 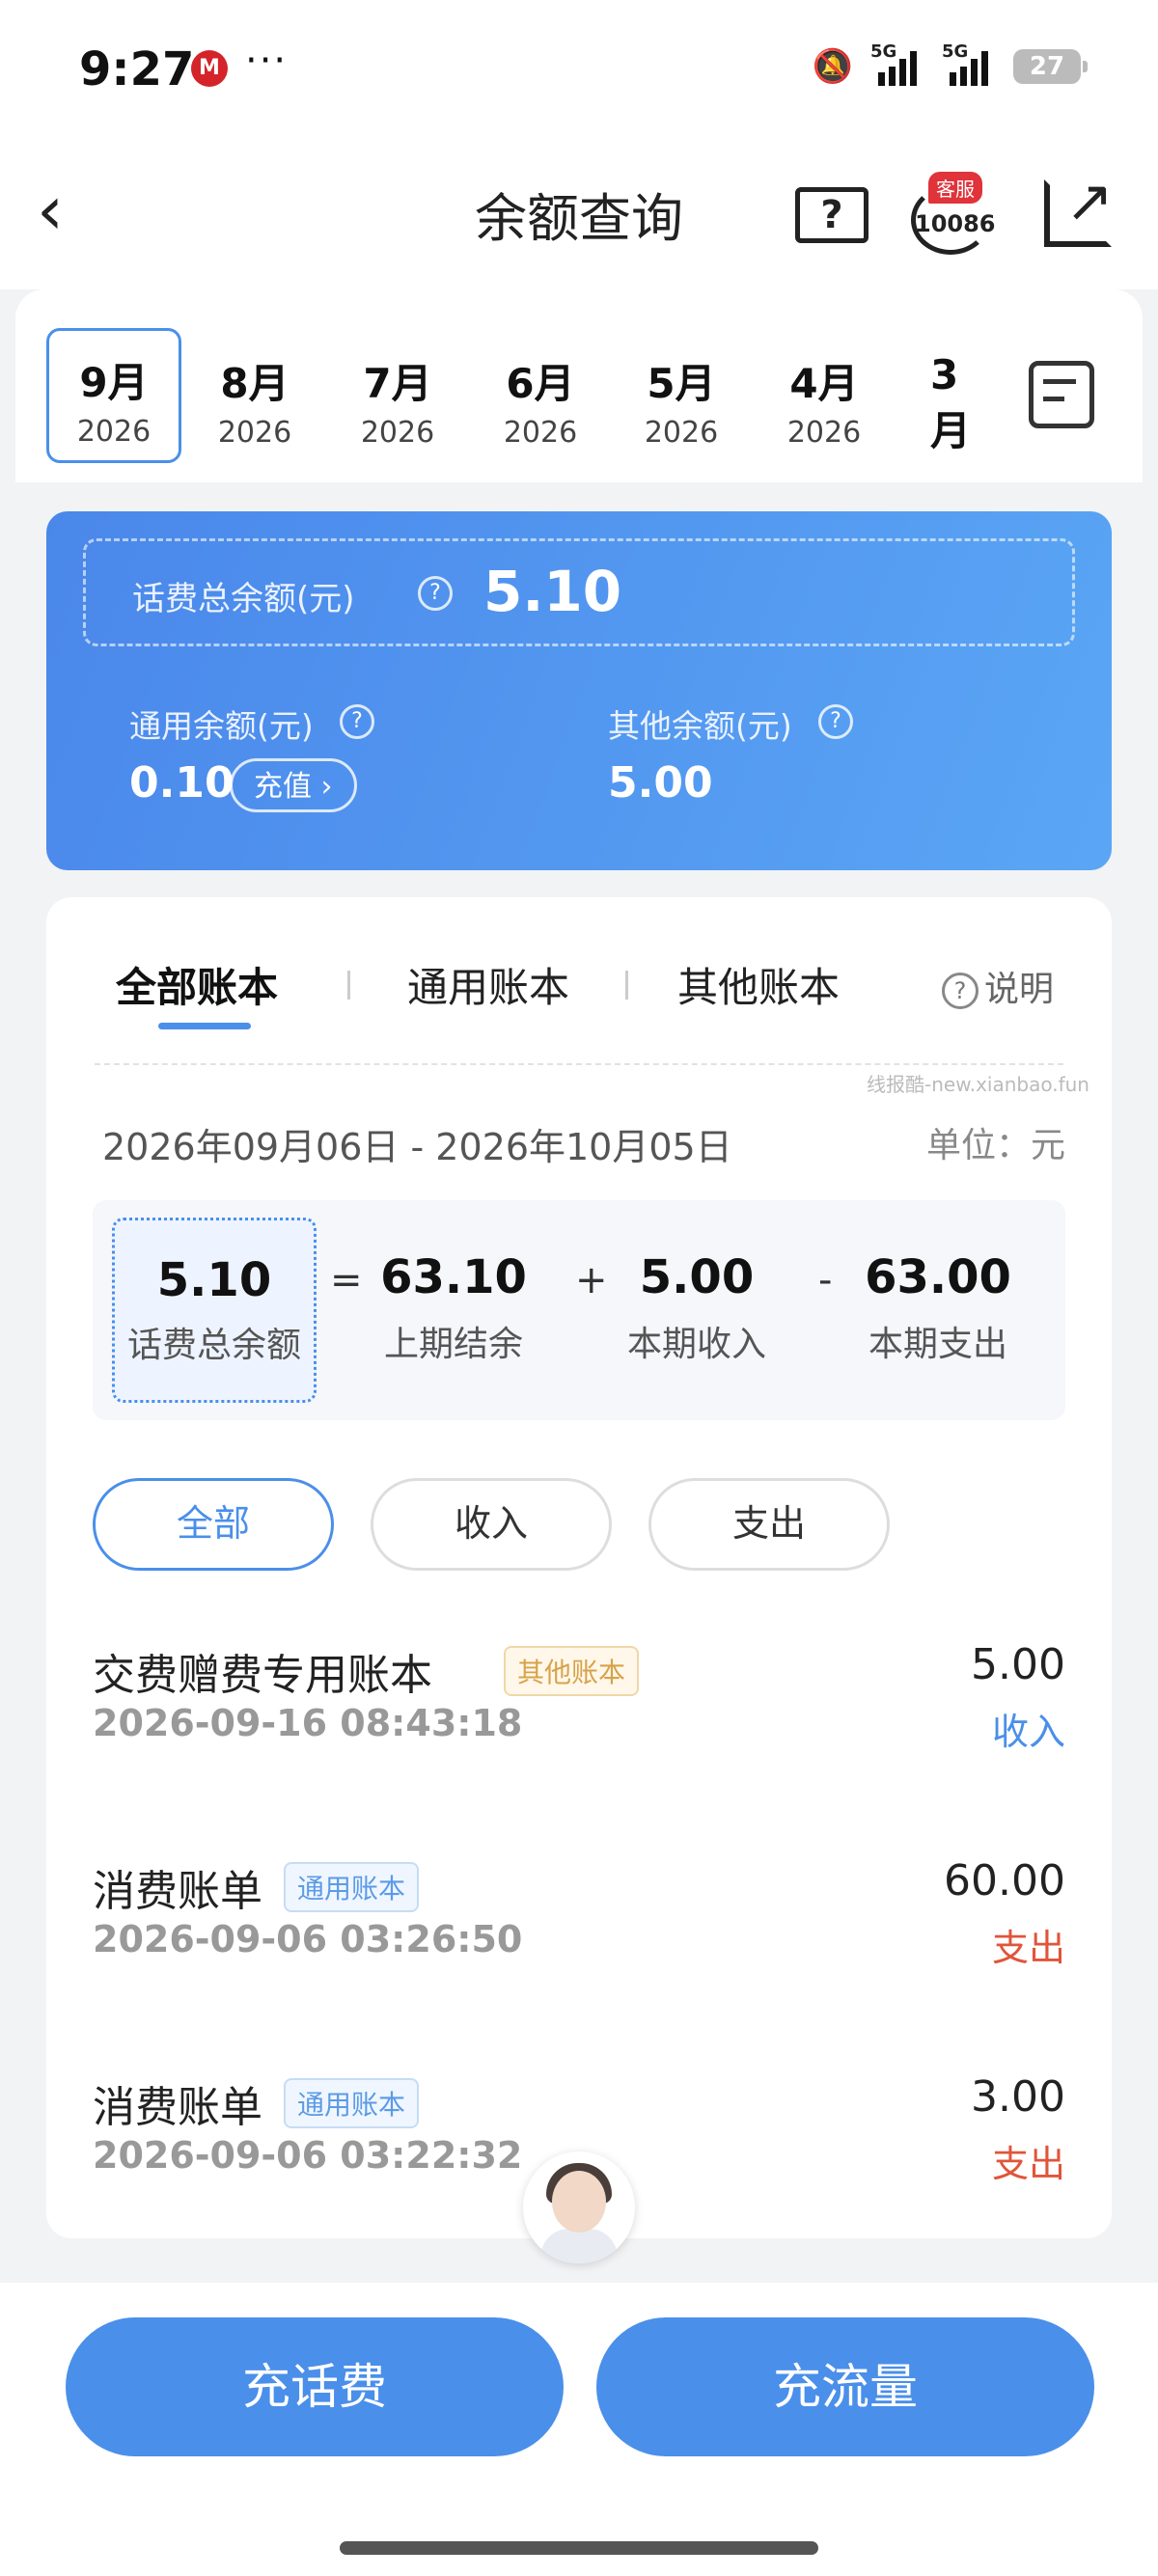 What do you see at coordinates (255, 384) in the screenshot?
I see `month-label: 8月` at bounding box center [255, 384].